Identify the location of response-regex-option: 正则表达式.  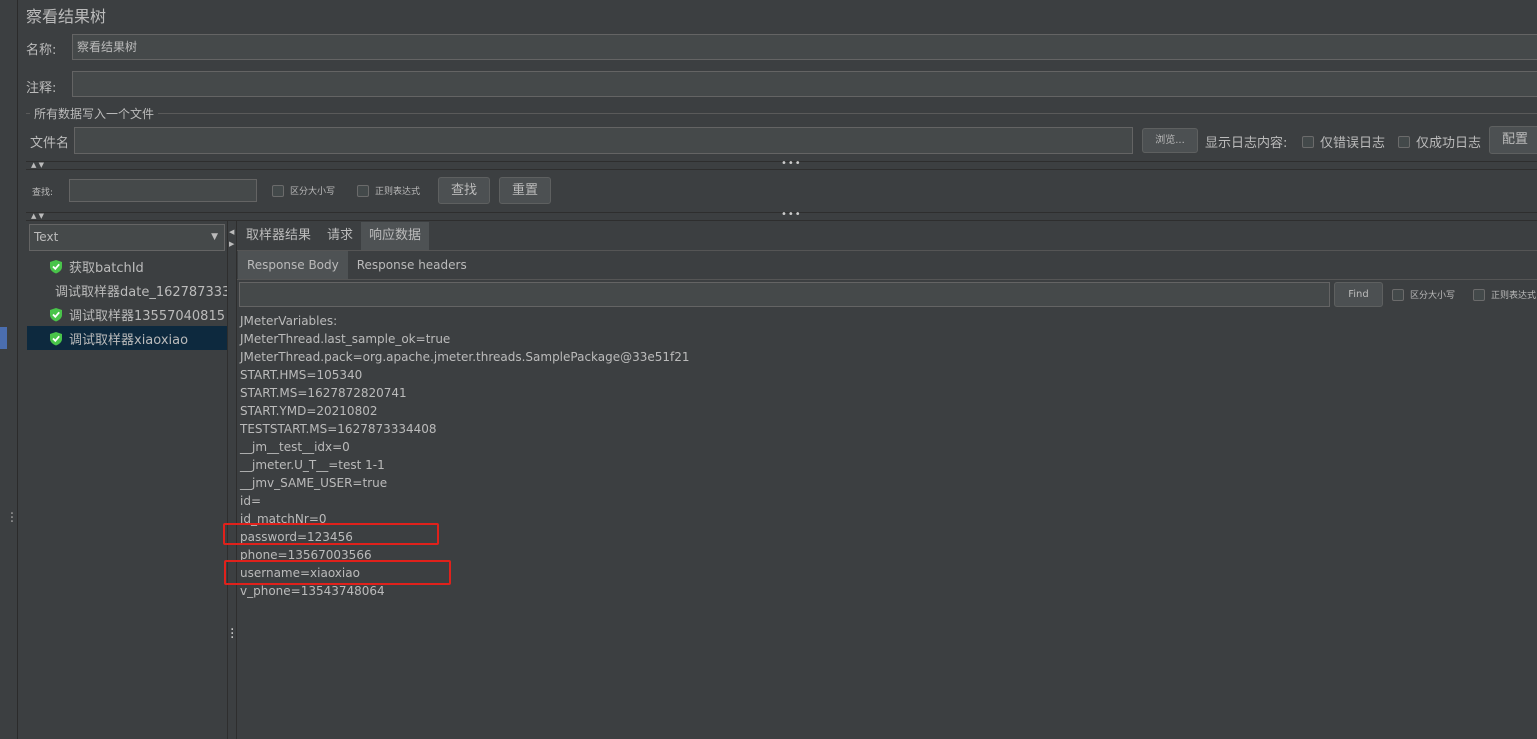
(1504, 294).